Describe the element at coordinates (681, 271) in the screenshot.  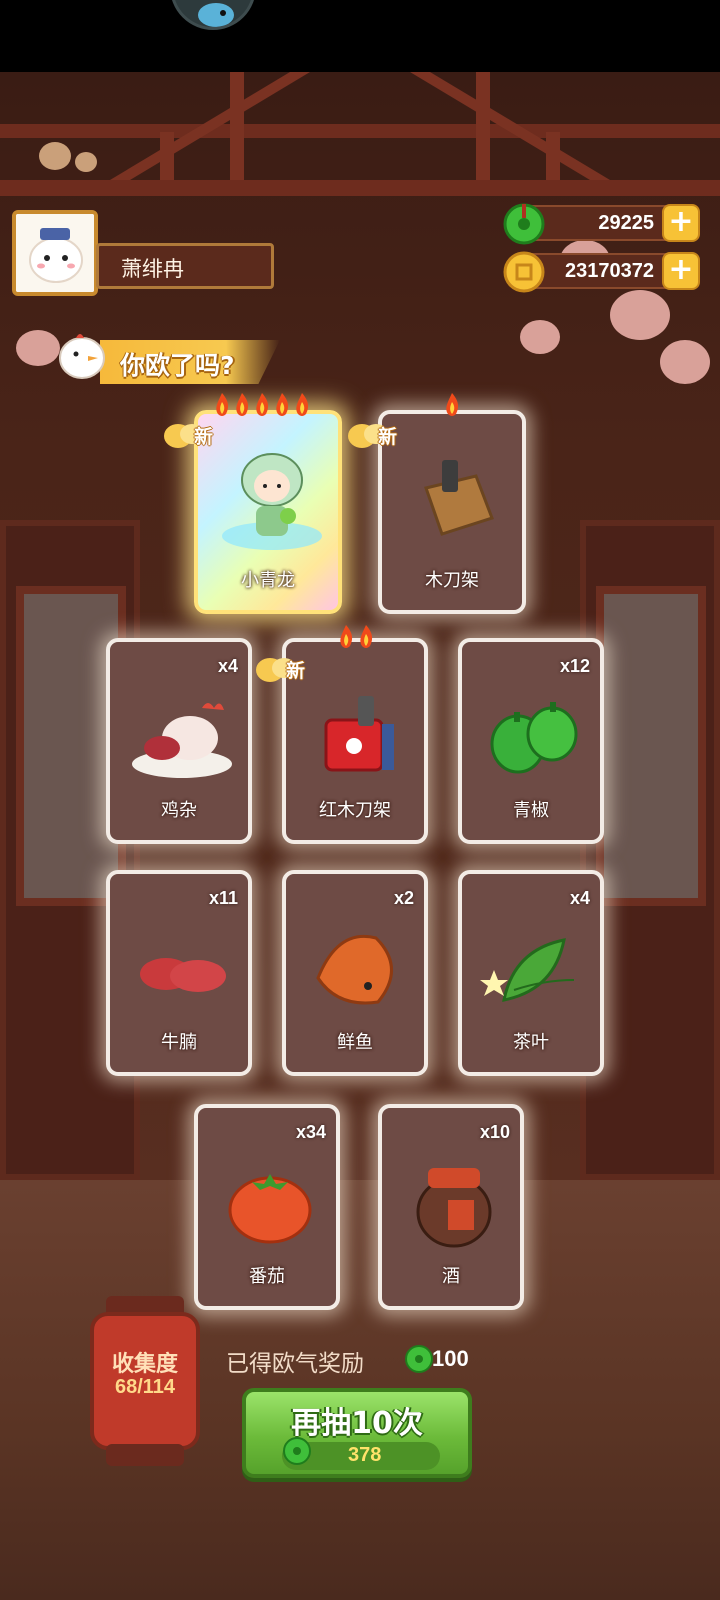
I see `add-coin-button: +` at that location.